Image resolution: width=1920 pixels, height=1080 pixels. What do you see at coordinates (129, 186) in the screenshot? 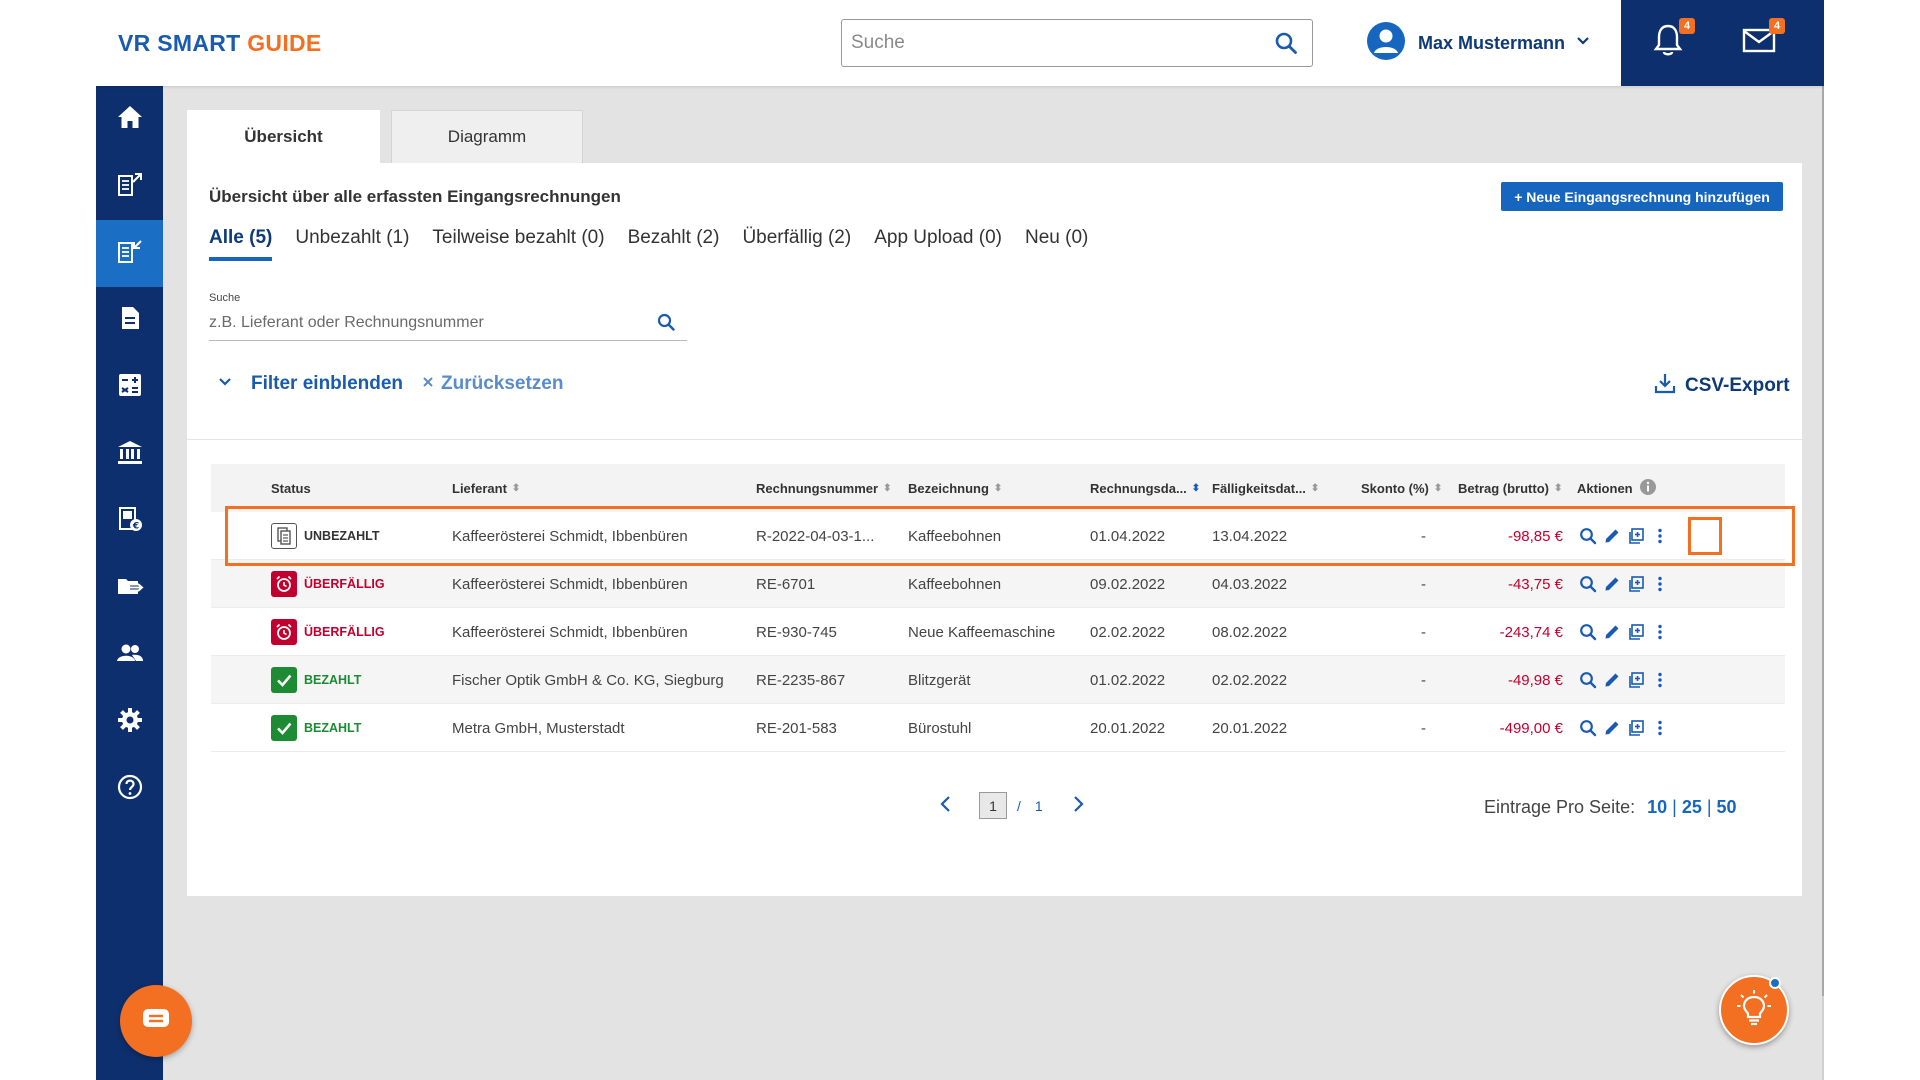
I see `sidebar-item-outgoing-invoices` at bounding box center [129, 186].